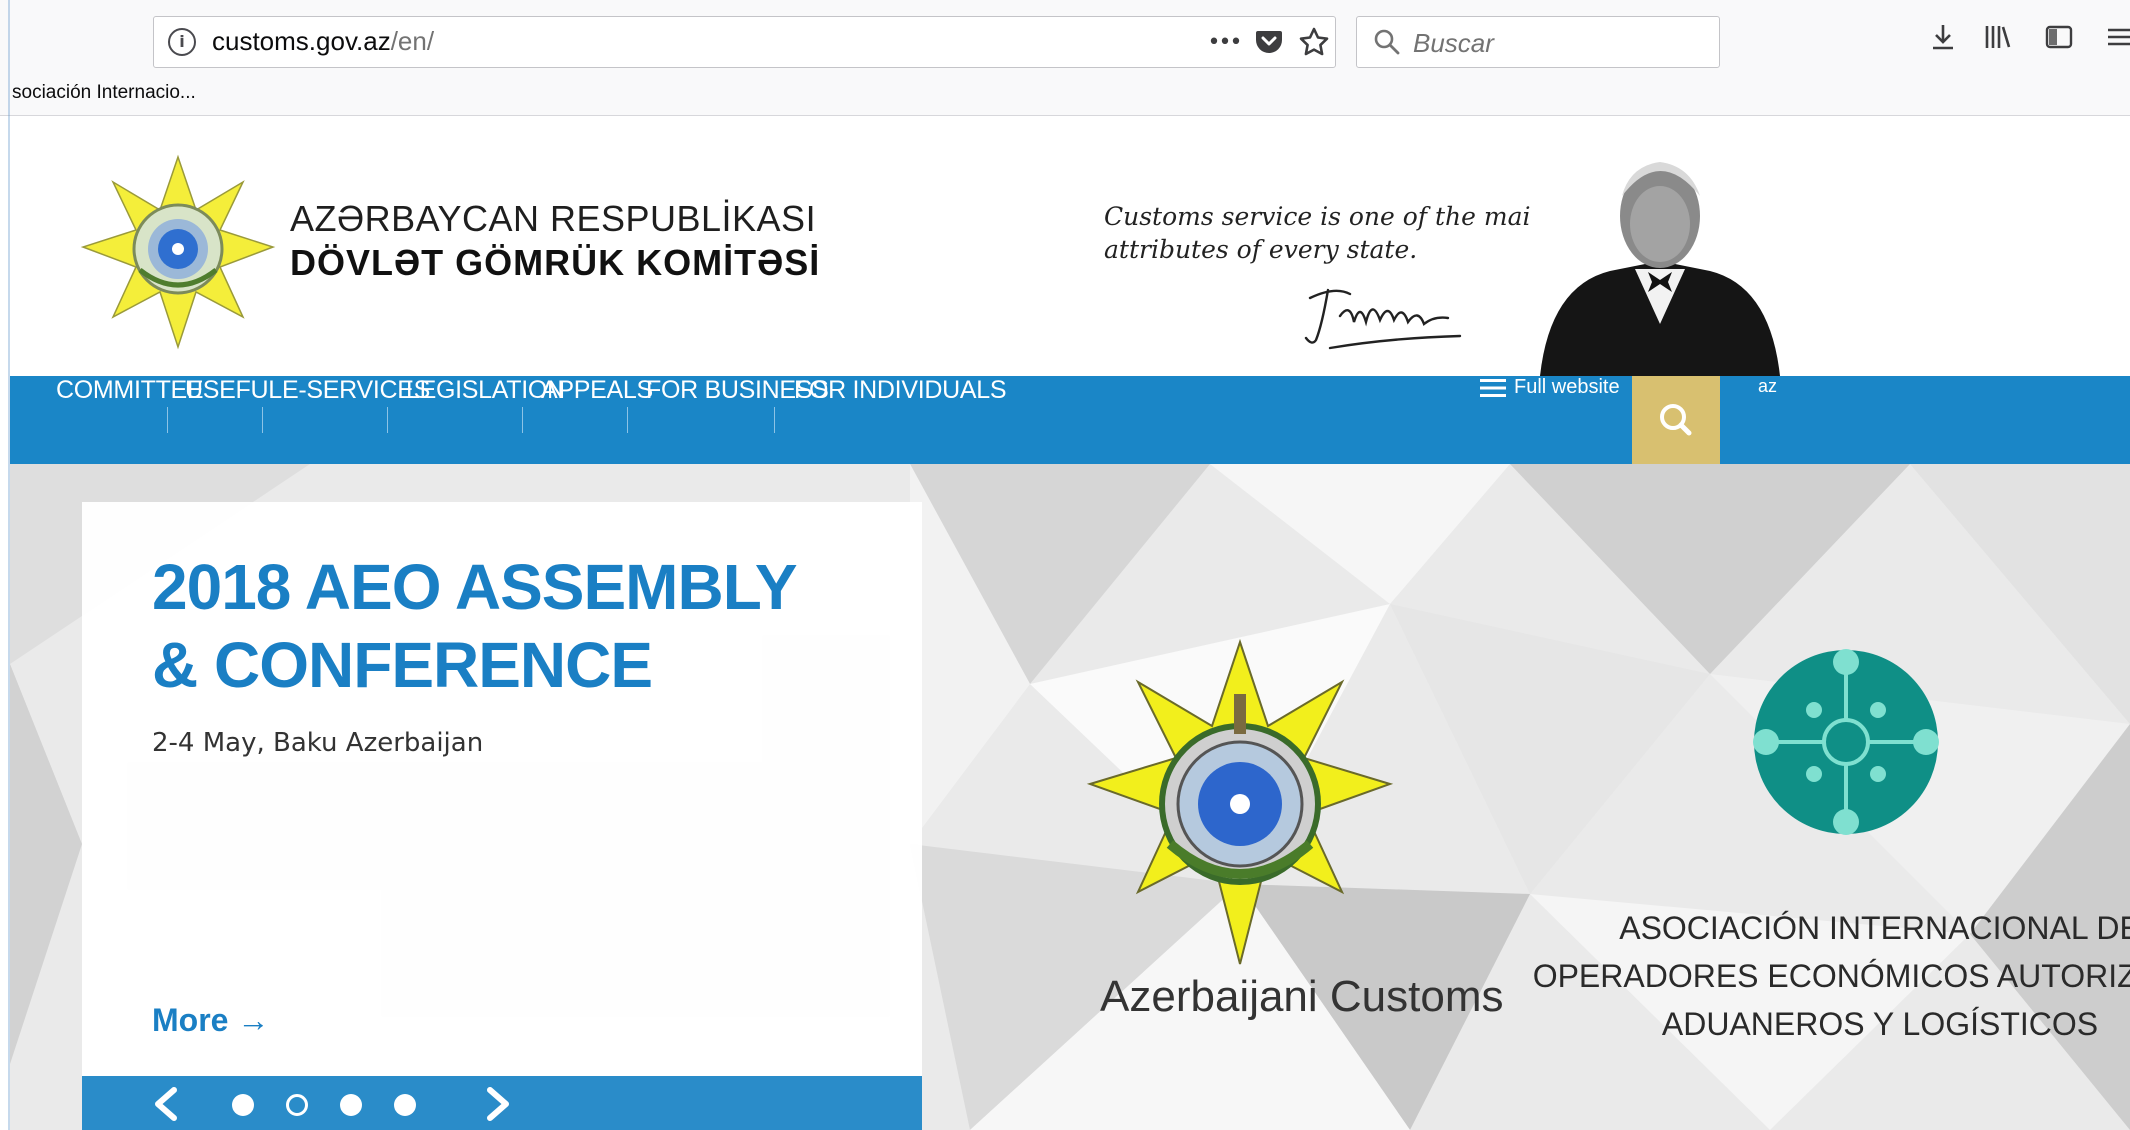 Image resolution: width=2130 pixels, height=1130 pixels. What do you see at coordinates (1225, 43) in the screenshot?
I see `page-actions-button: •••` at bounding box center [1225, 43].